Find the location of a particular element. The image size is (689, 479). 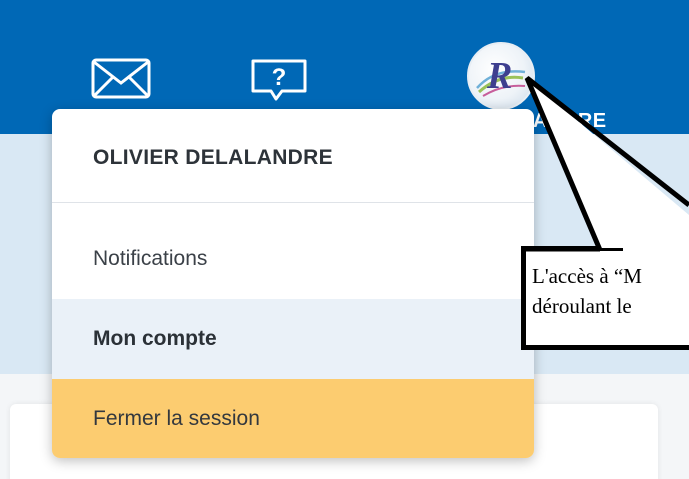

help-question-icon: ? is located at coordinates (279, 80).